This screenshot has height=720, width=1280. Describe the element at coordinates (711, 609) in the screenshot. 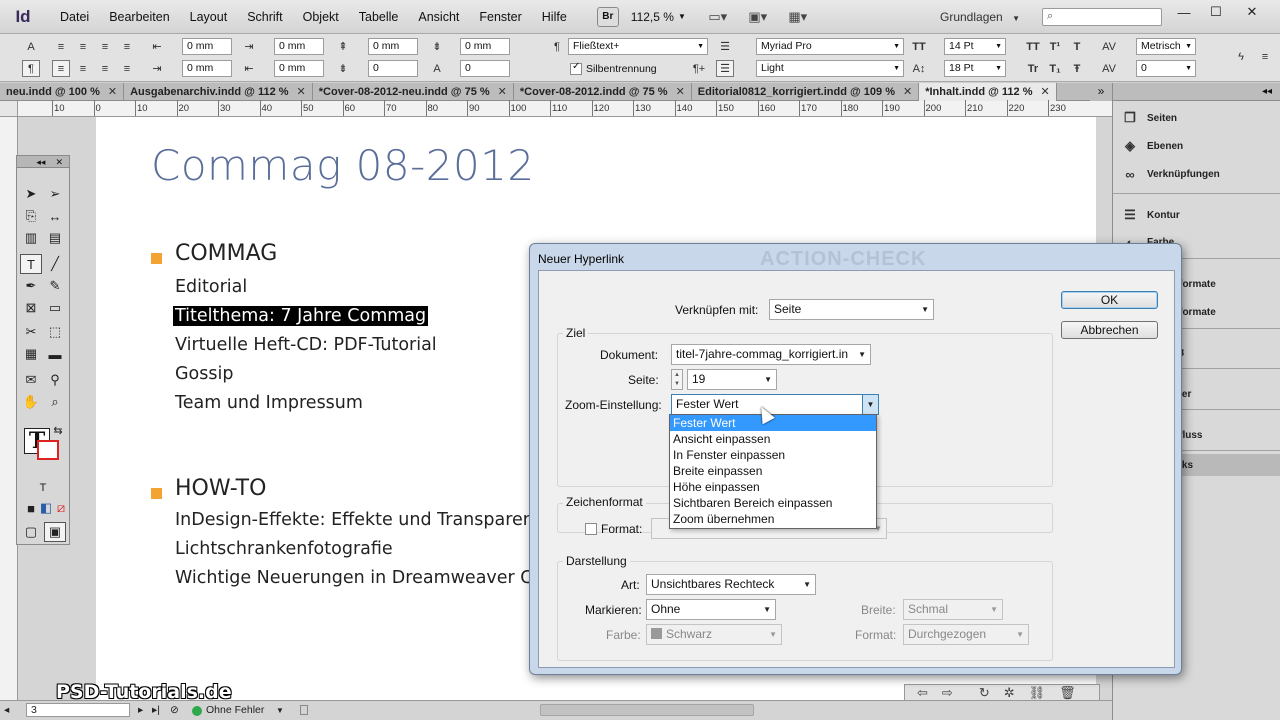

I see `highlight-select: Ohne ▼` at that location.